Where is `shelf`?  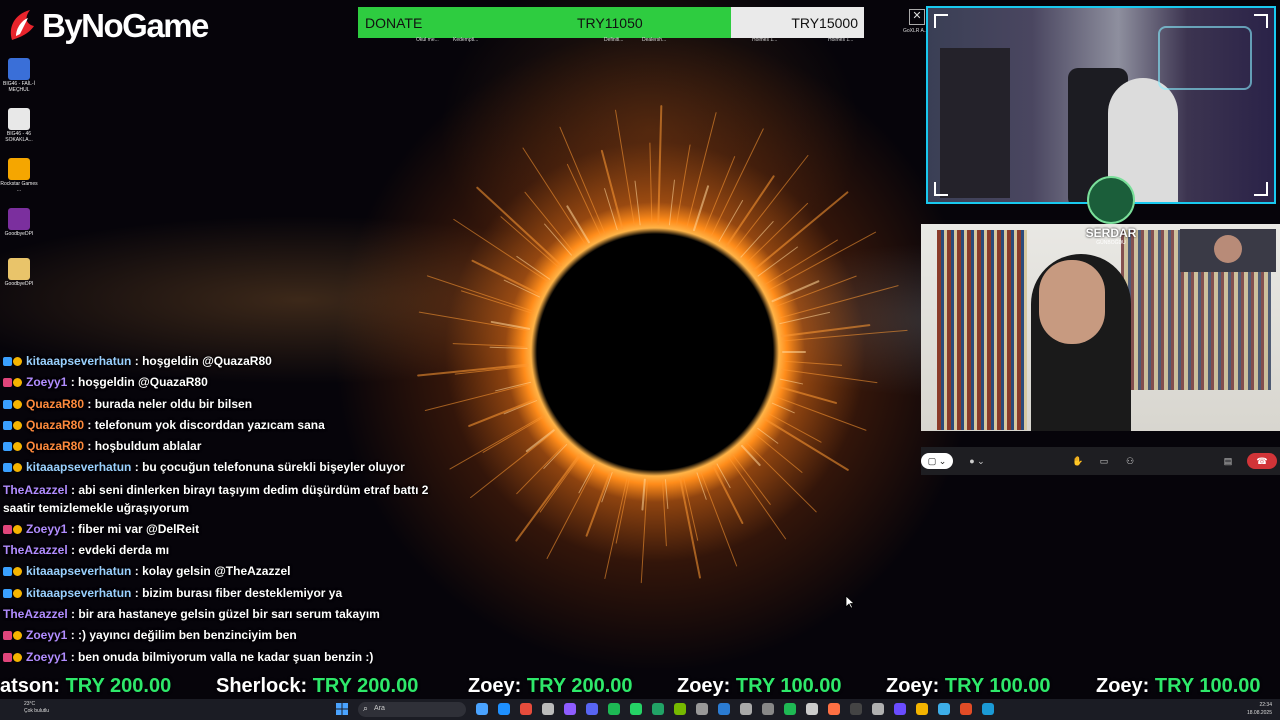
shelf is located at coordinates (975, 123).